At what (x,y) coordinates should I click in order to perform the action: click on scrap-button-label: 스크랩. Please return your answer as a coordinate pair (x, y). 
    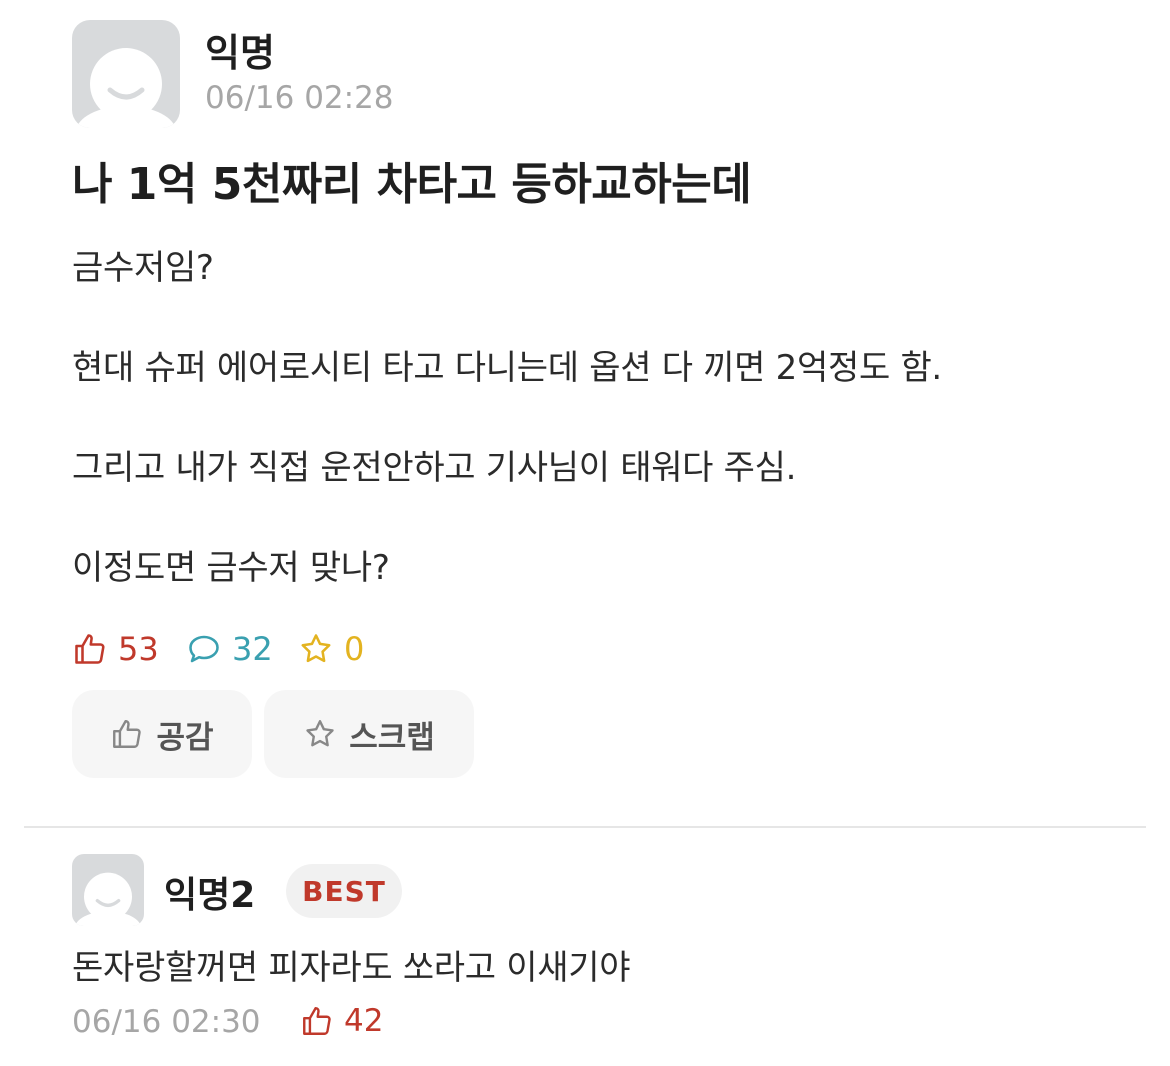
    Looking at the image, I should click on (392, 737).